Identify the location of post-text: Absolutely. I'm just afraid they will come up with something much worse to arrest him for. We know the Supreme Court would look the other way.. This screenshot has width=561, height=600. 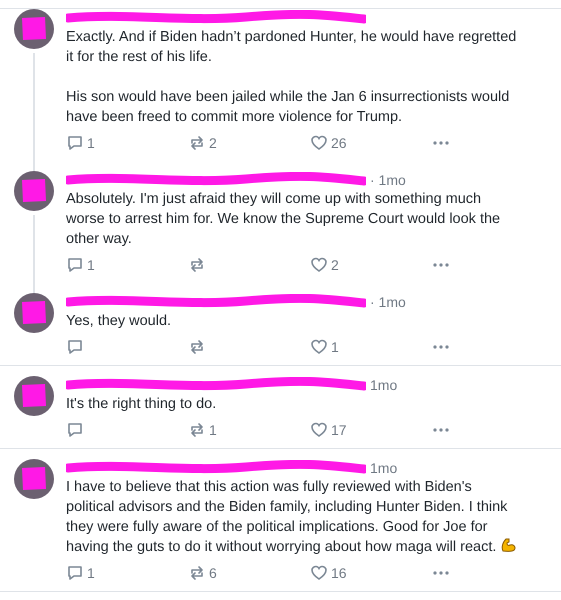
(284, 219).